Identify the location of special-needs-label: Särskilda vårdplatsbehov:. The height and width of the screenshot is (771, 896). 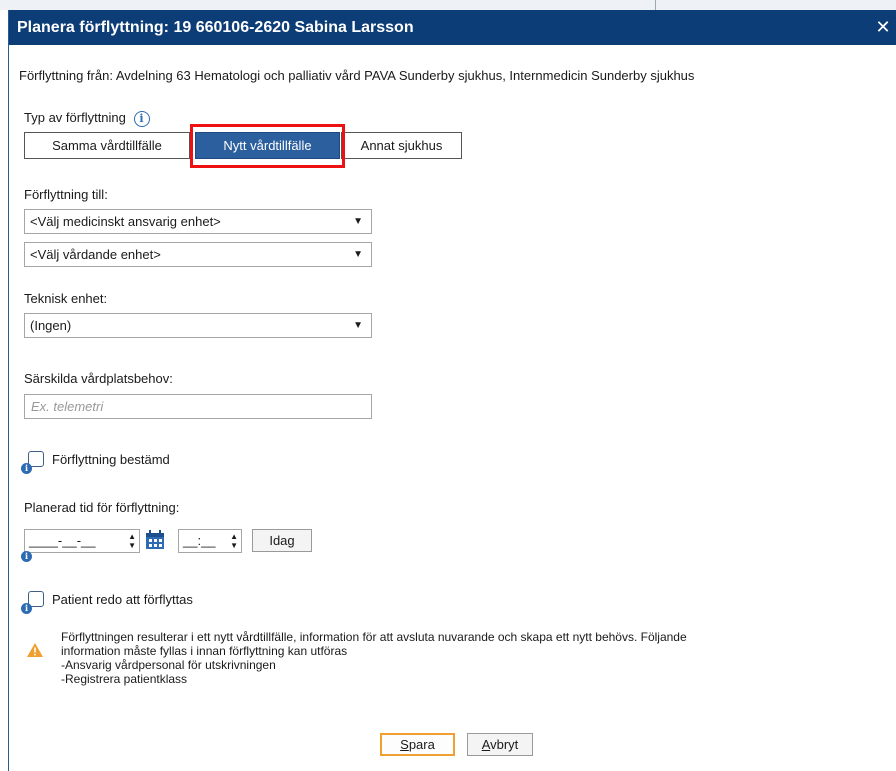
(98, 378).